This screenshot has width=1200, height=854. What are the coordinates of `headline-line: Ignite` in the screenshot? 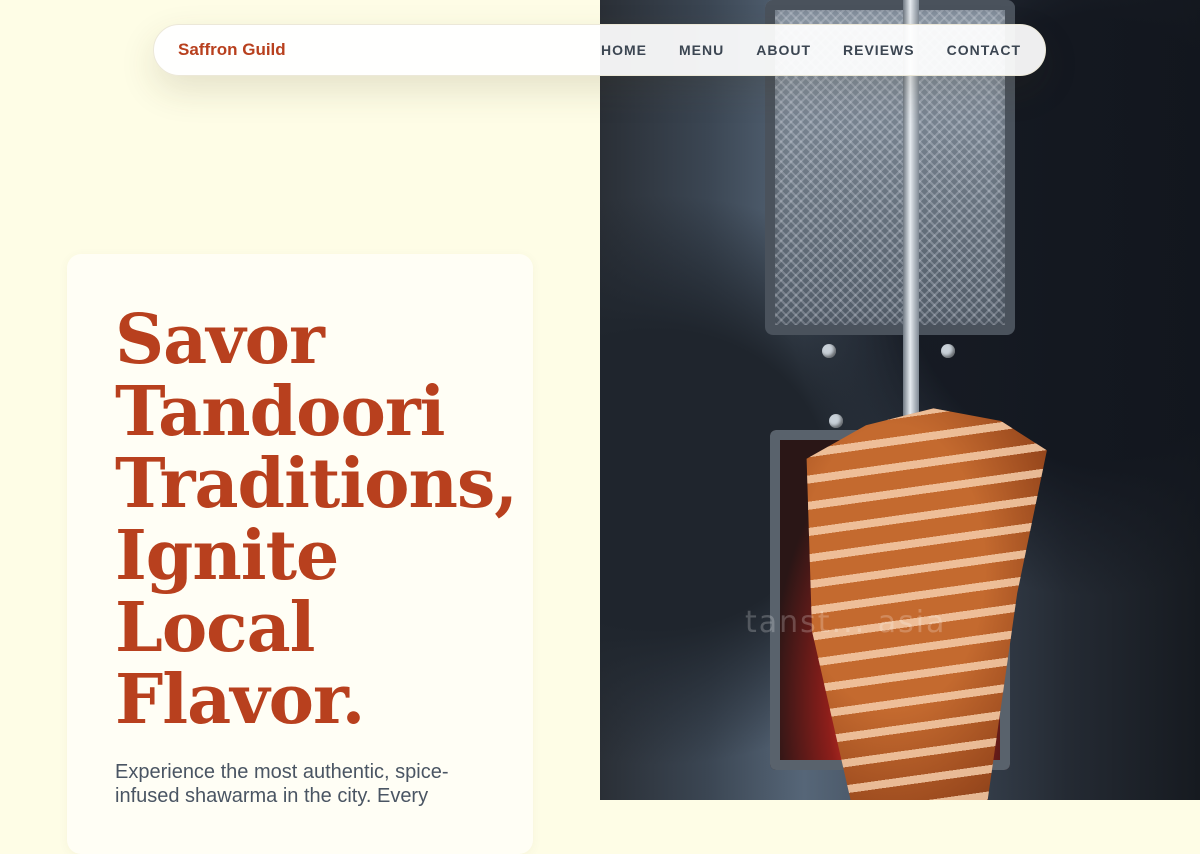 It's located at (227, 556).